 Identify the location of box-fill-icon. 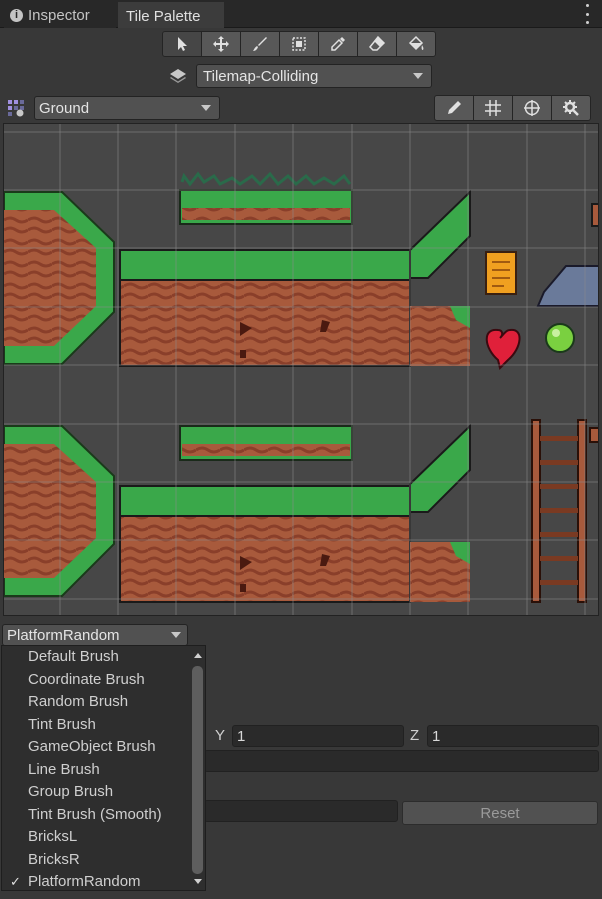
(299, 44).